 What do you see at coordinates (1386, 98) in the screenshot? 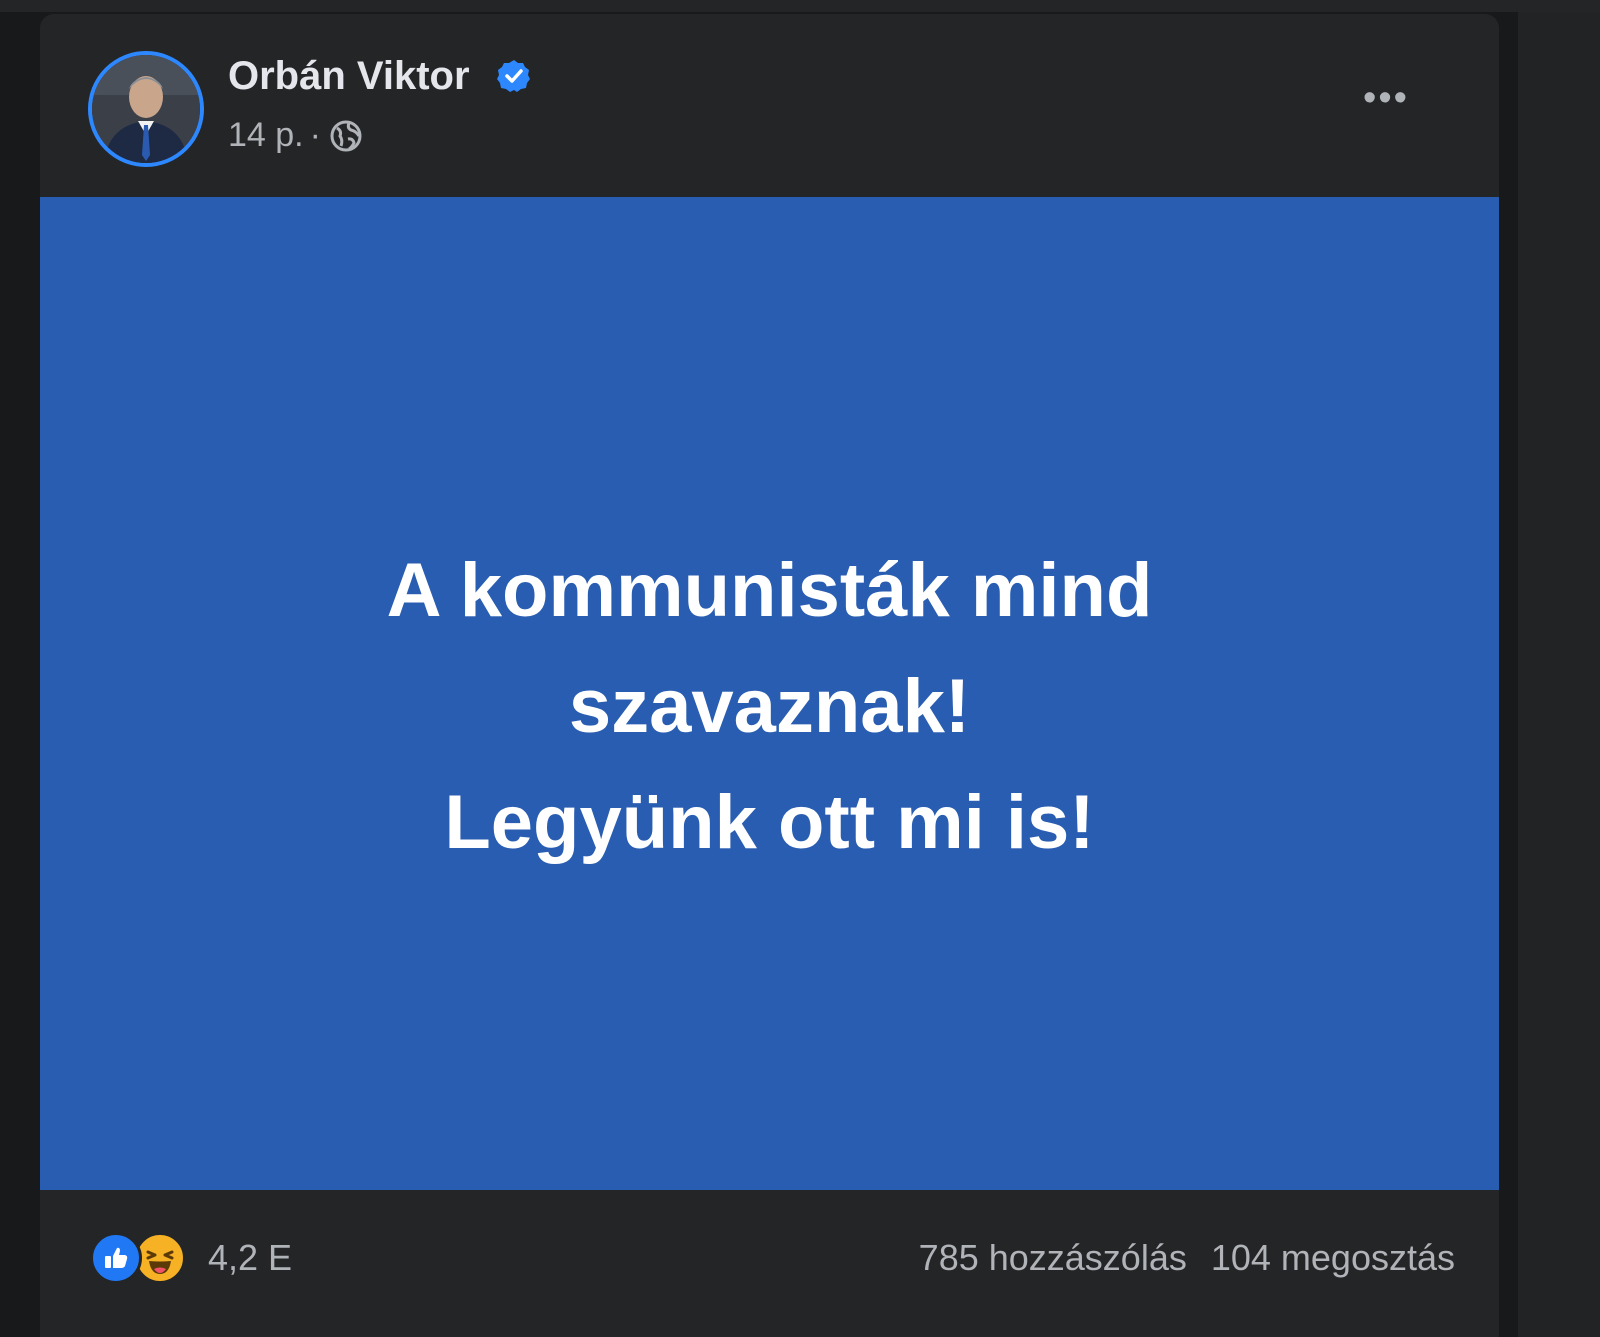
I see `more-options-icon: •••` at bounding box center [1386, 98].